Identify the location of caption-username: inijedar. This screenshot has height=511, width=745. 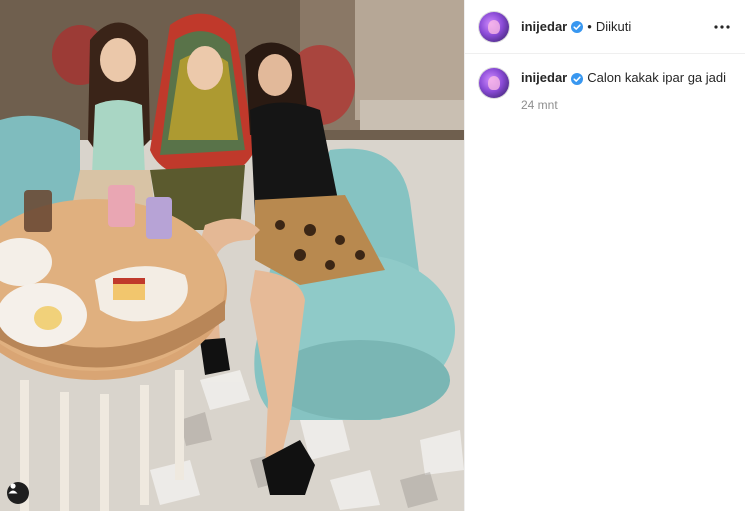
(544, 77).